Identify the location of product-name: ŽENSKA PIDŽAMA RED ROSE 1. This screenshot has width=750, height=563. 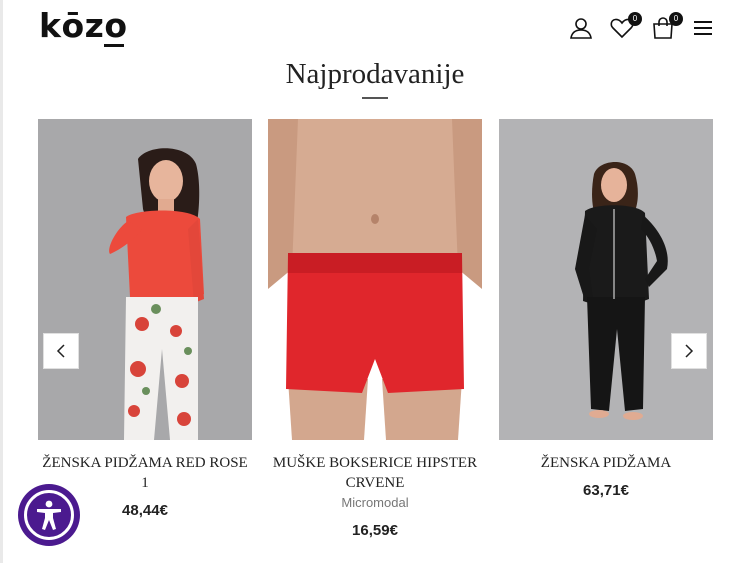
(145, 473).